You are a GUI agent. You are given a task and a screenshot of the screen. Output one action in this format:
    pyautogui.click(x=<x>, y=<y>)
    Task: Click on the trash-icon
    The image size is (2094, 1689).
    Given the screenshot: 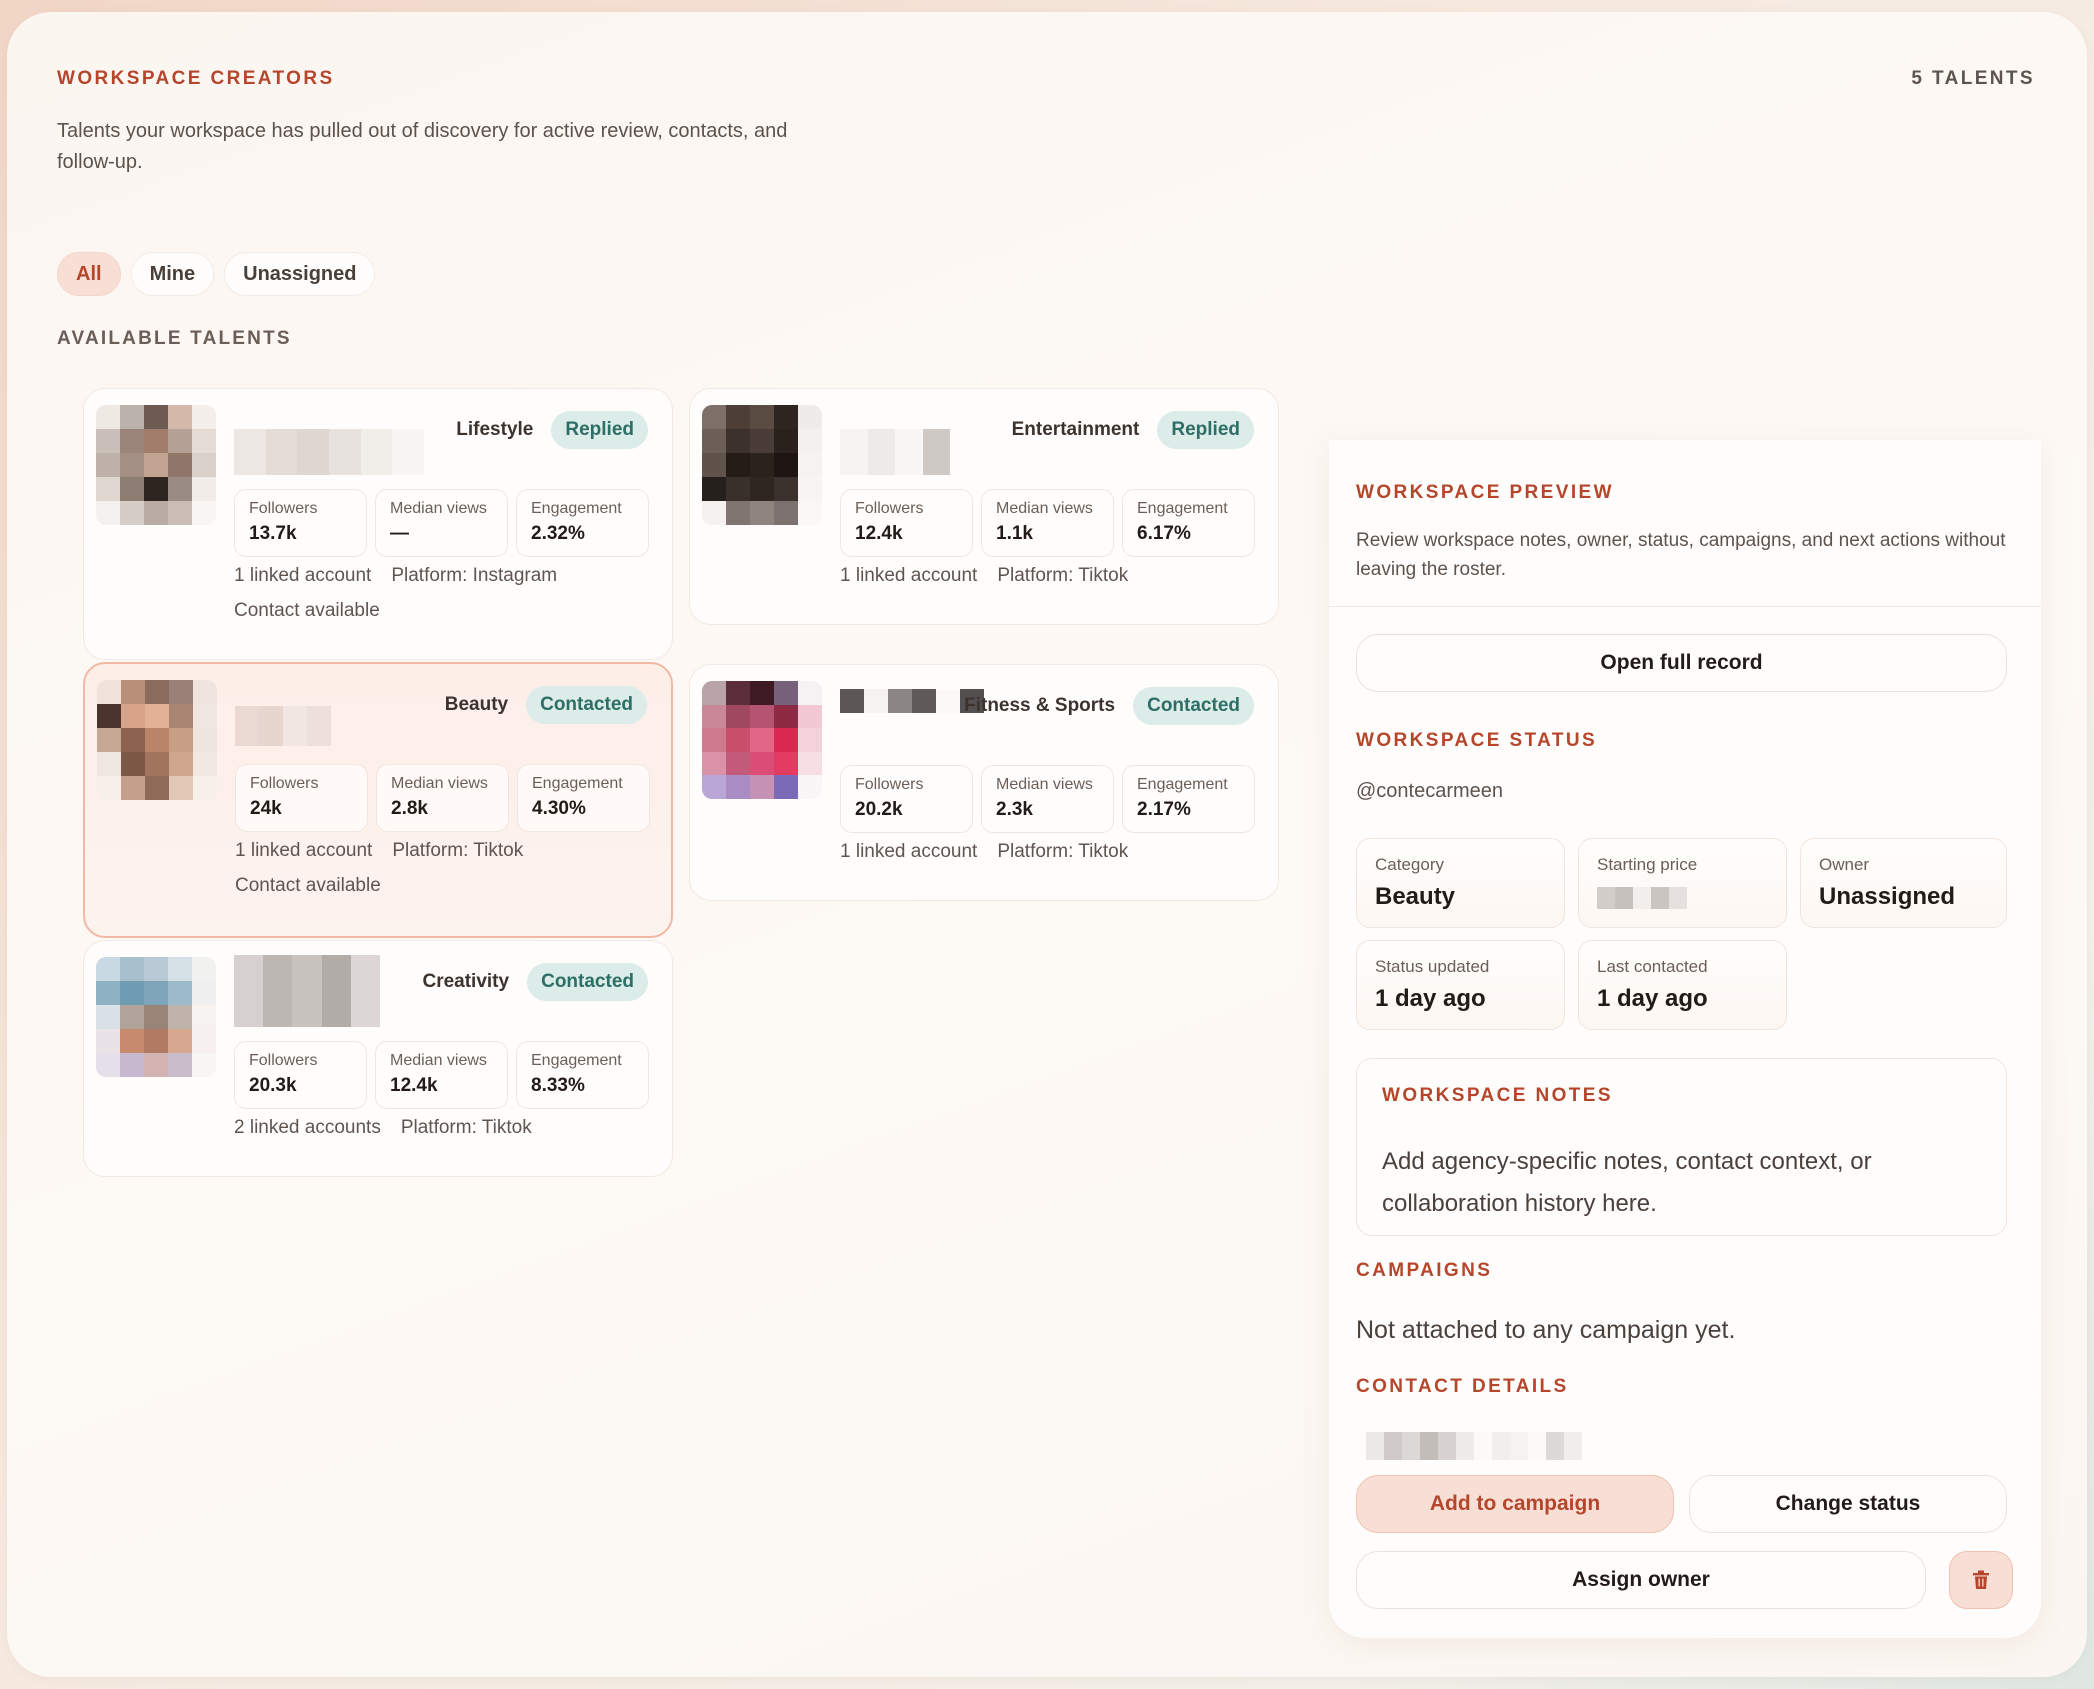 What is the action you would take?
    pyautogui.click(x=1981, y=1579)
    